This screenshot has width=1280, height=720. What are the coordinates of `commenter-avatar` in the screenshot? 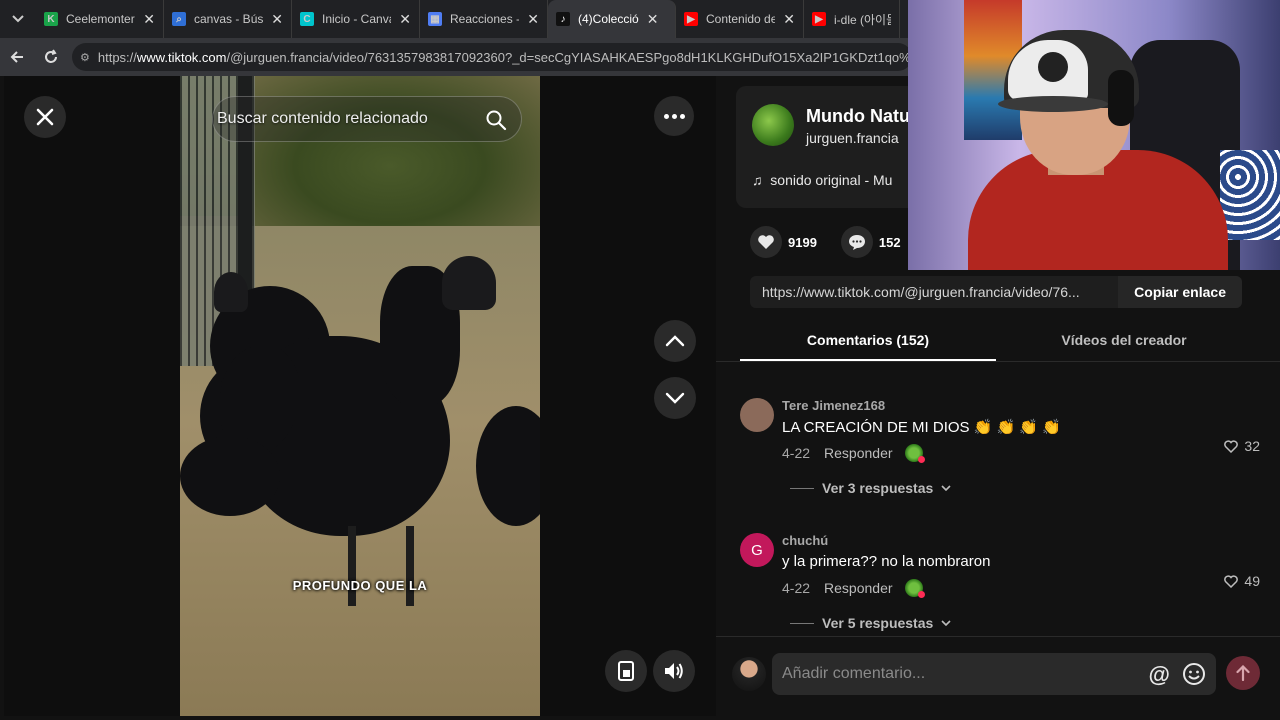 It's located at (757, 415).